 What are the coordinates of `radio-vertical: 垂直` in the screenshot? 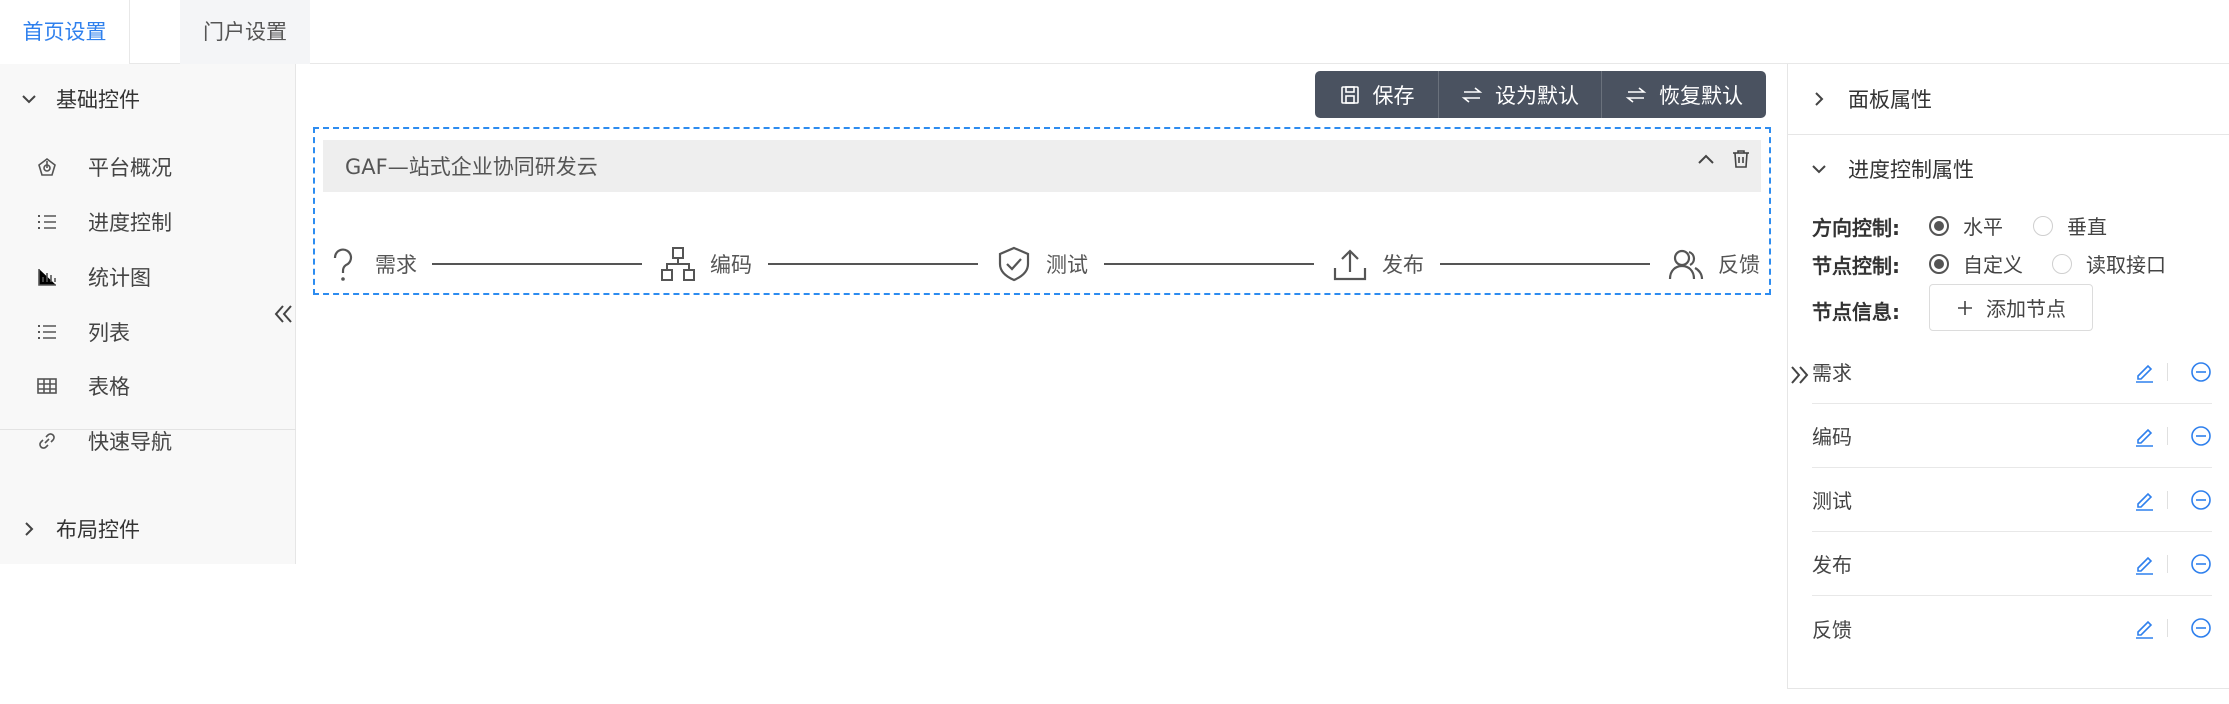 It's located at (2070, 225).